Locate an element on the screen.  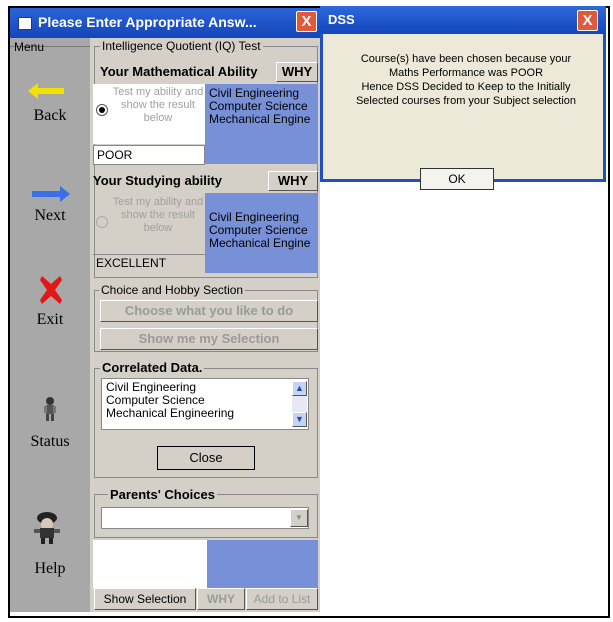
list-item: Mechanical Engineering is located at coordinates (170, 413).